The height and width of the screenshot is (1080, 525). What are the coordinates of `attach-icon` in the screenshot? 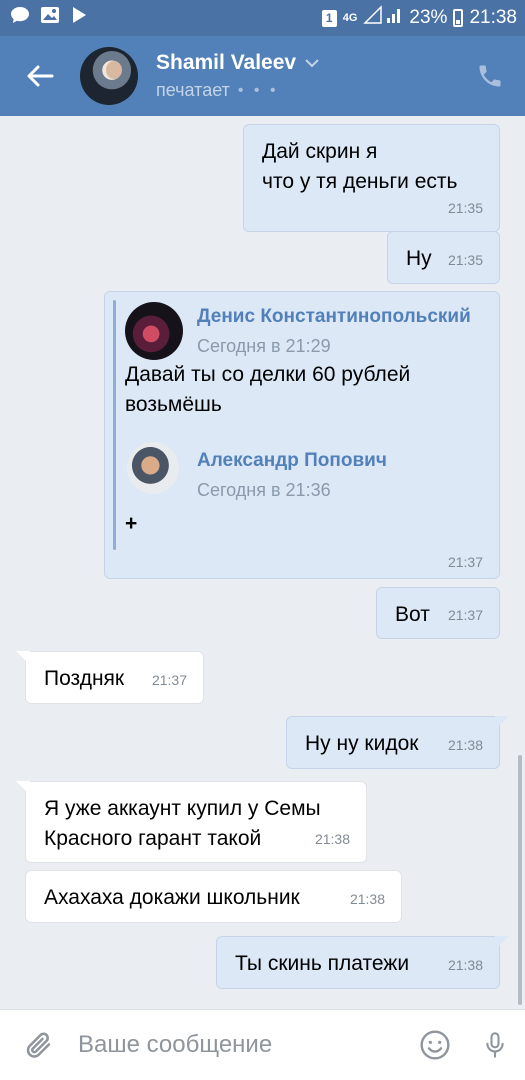 It's located at (38, 1045).